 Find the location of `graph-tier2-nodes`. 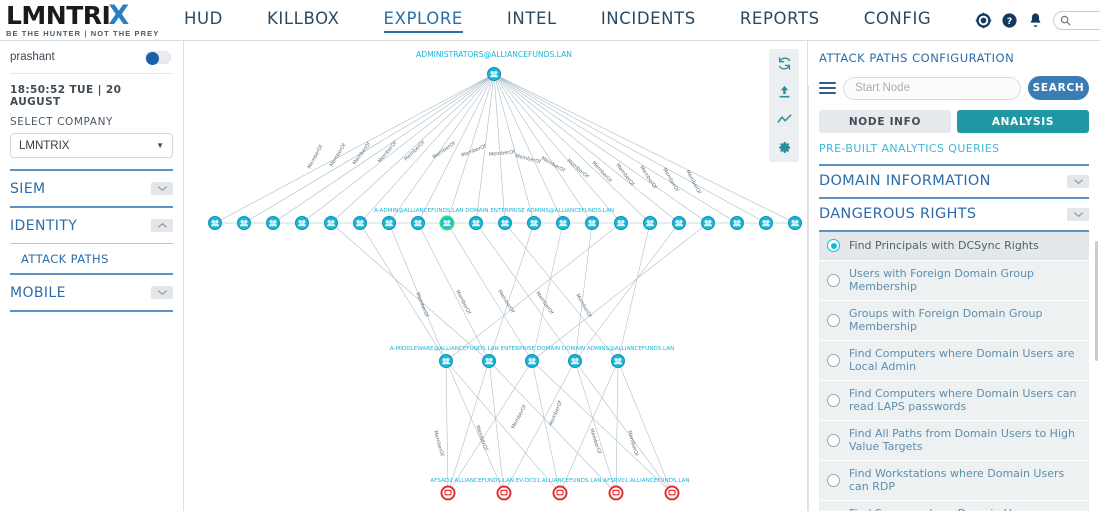

graph-tier2-nodes is located at coordinates (505, 223).